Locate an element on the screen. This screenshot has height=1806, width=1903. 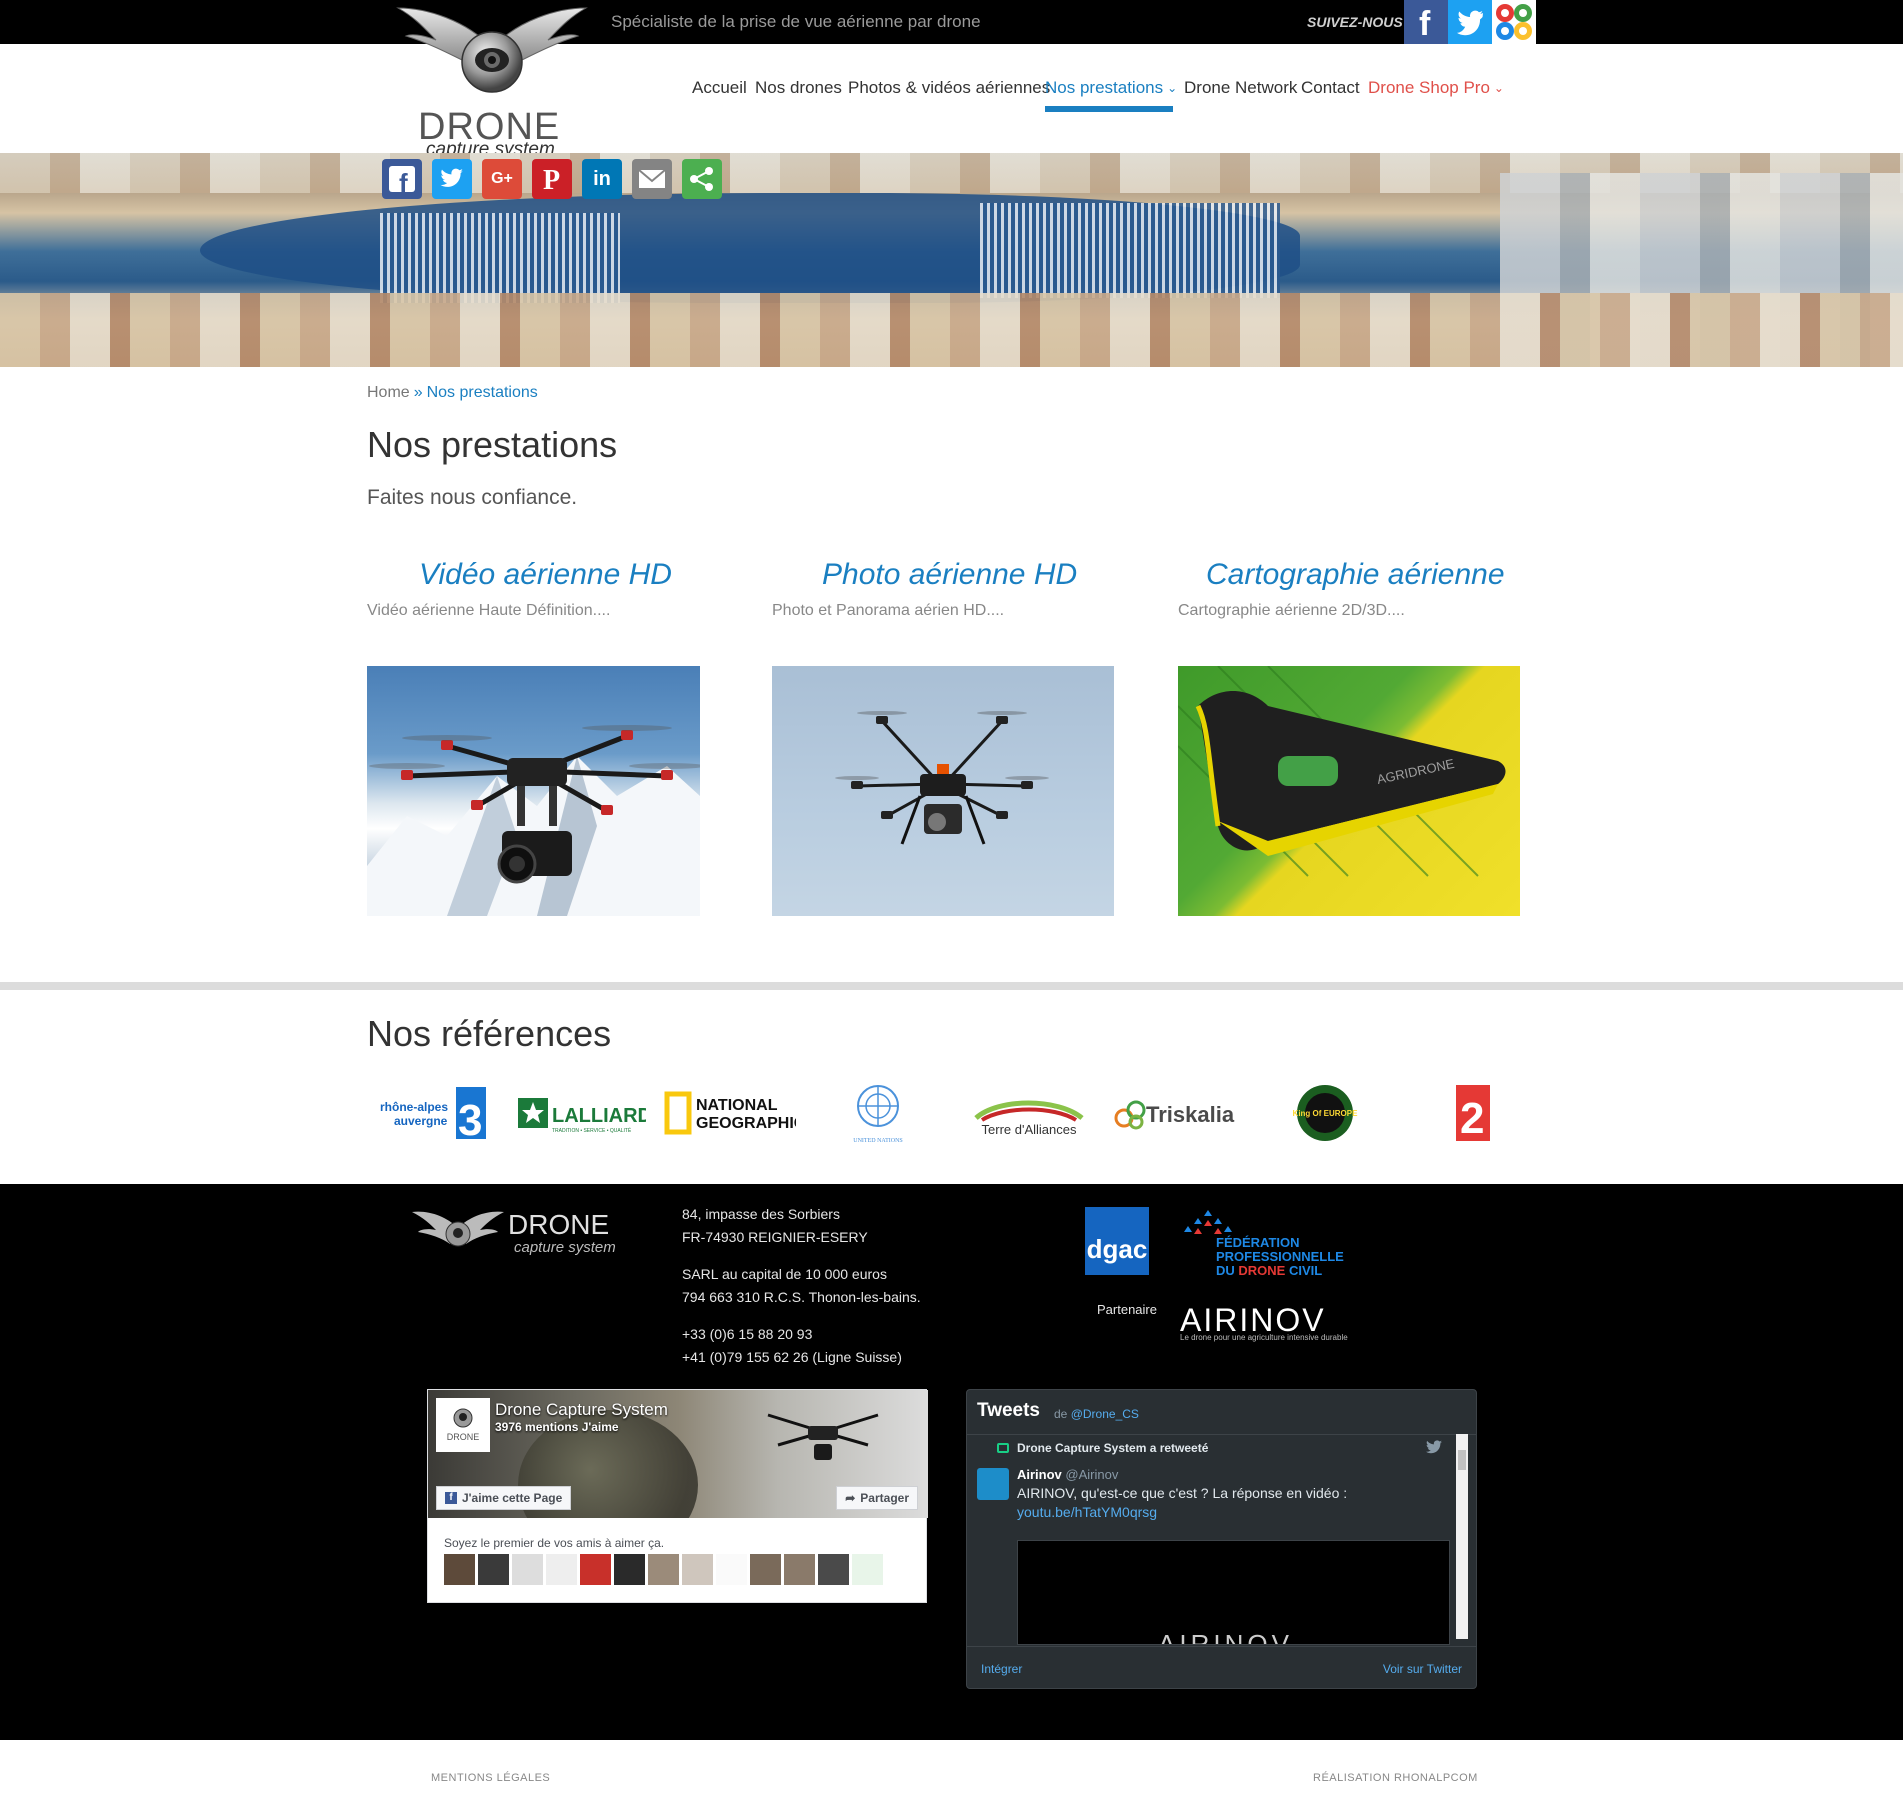
nav-item-drone-network: Drone Network is located at coordinates (1240, 88).